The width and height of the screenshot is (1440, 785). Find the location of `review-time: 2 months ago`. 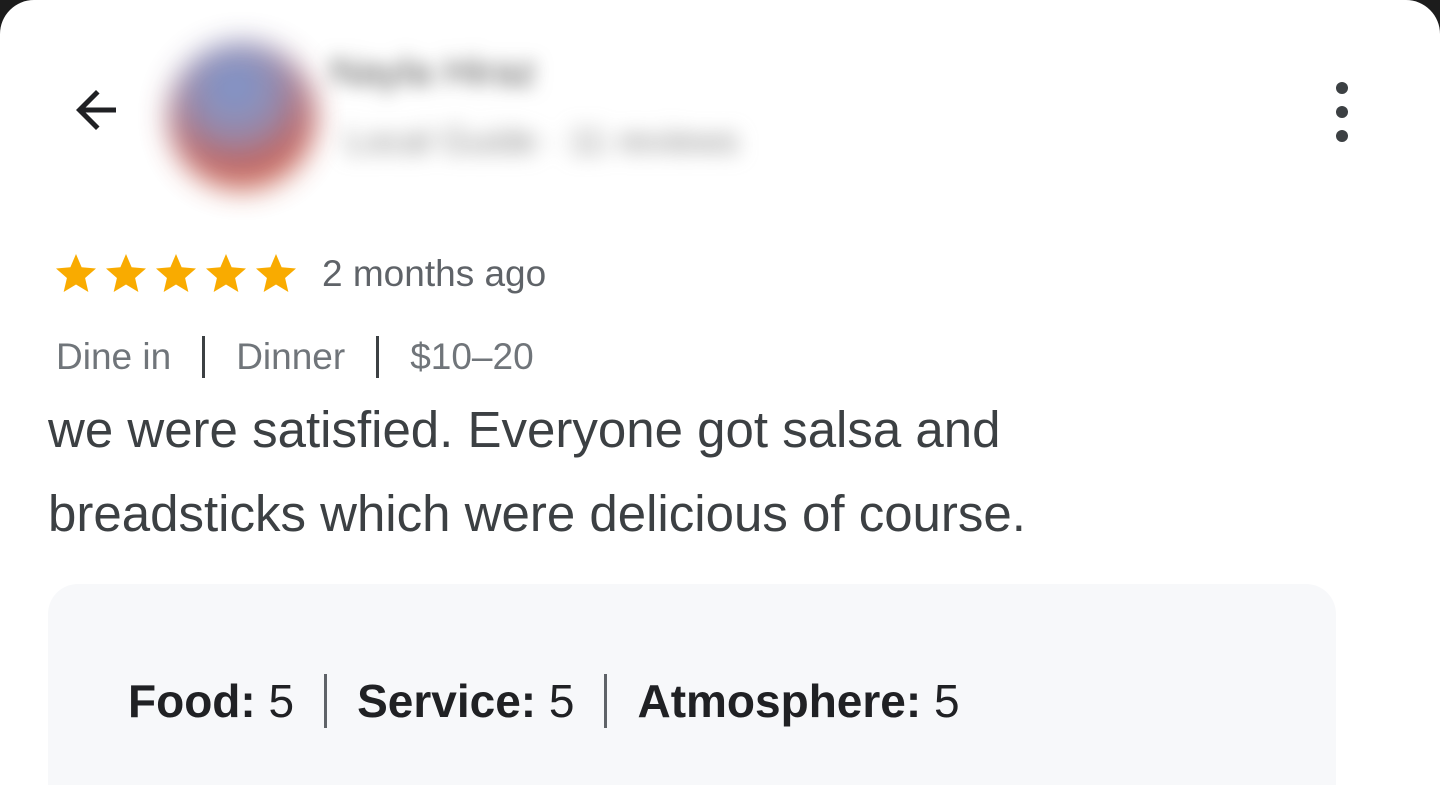

review-time: 2 months ago is located at coordinates (434, 273).